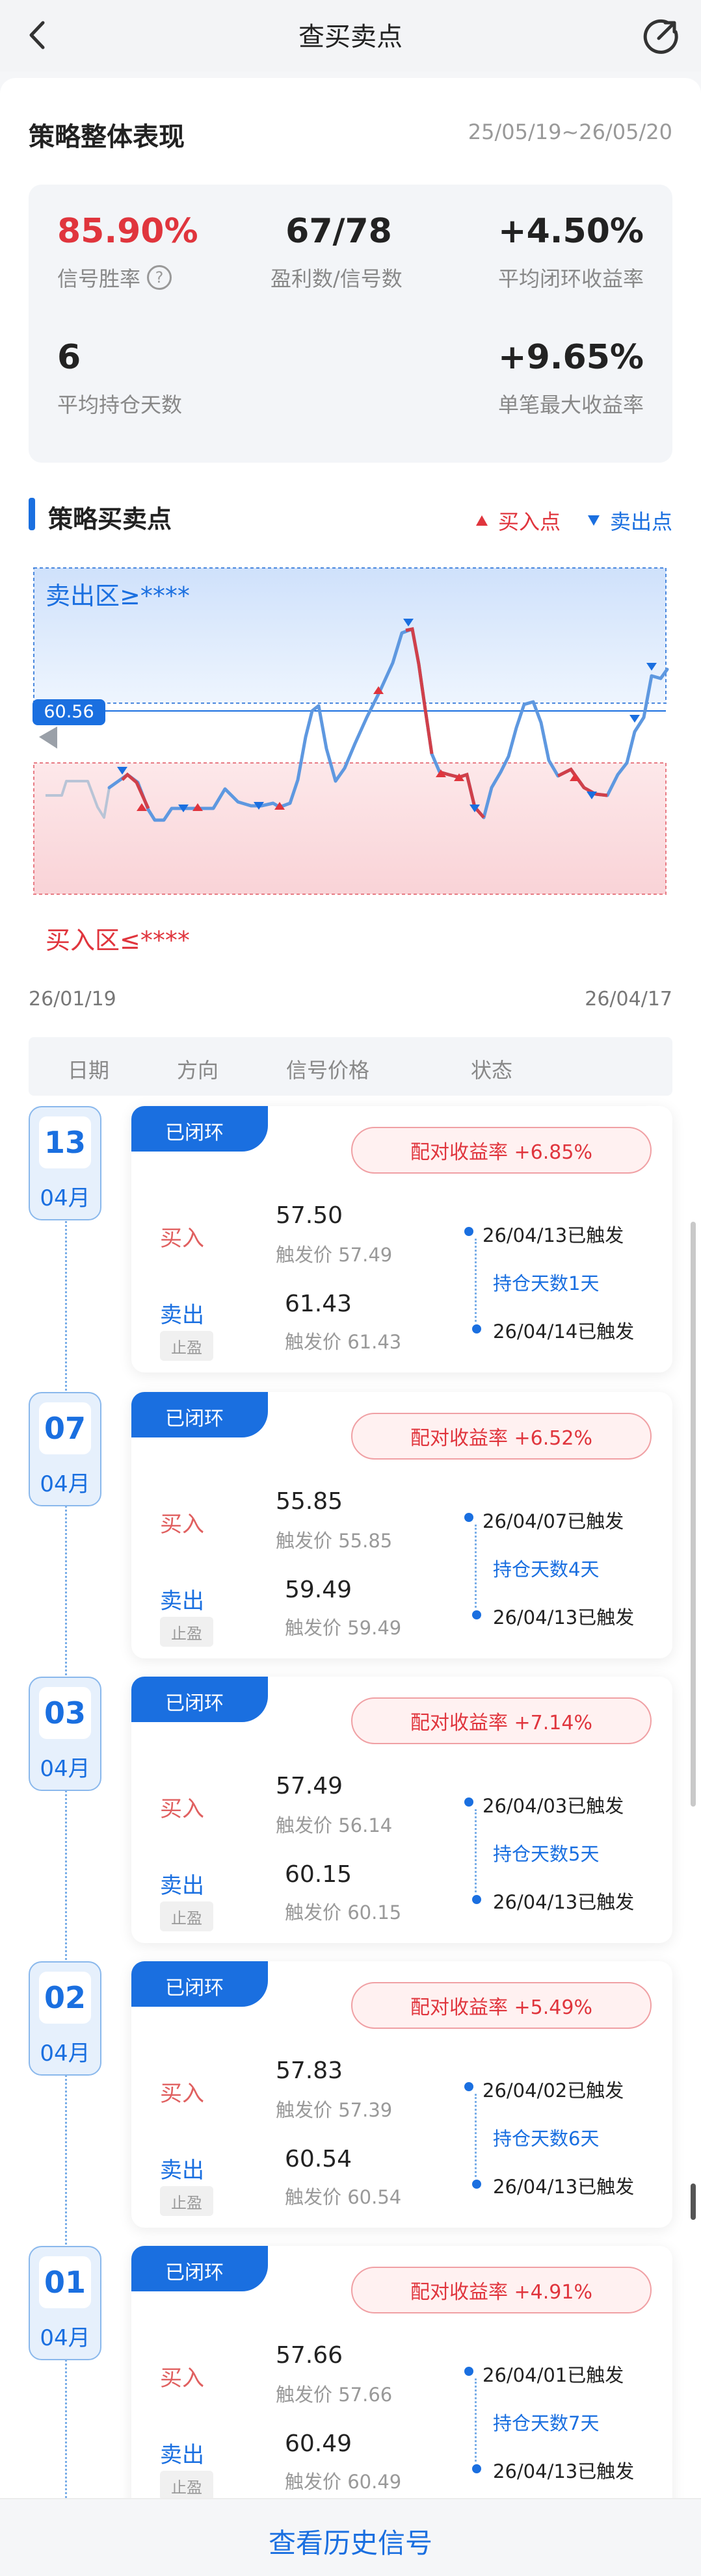  What do you see at coordinates (501, 1150) in the screenshot?
I see `pair-yield: 配对收益率 +6.85%` at bounding box center [501, 1150].